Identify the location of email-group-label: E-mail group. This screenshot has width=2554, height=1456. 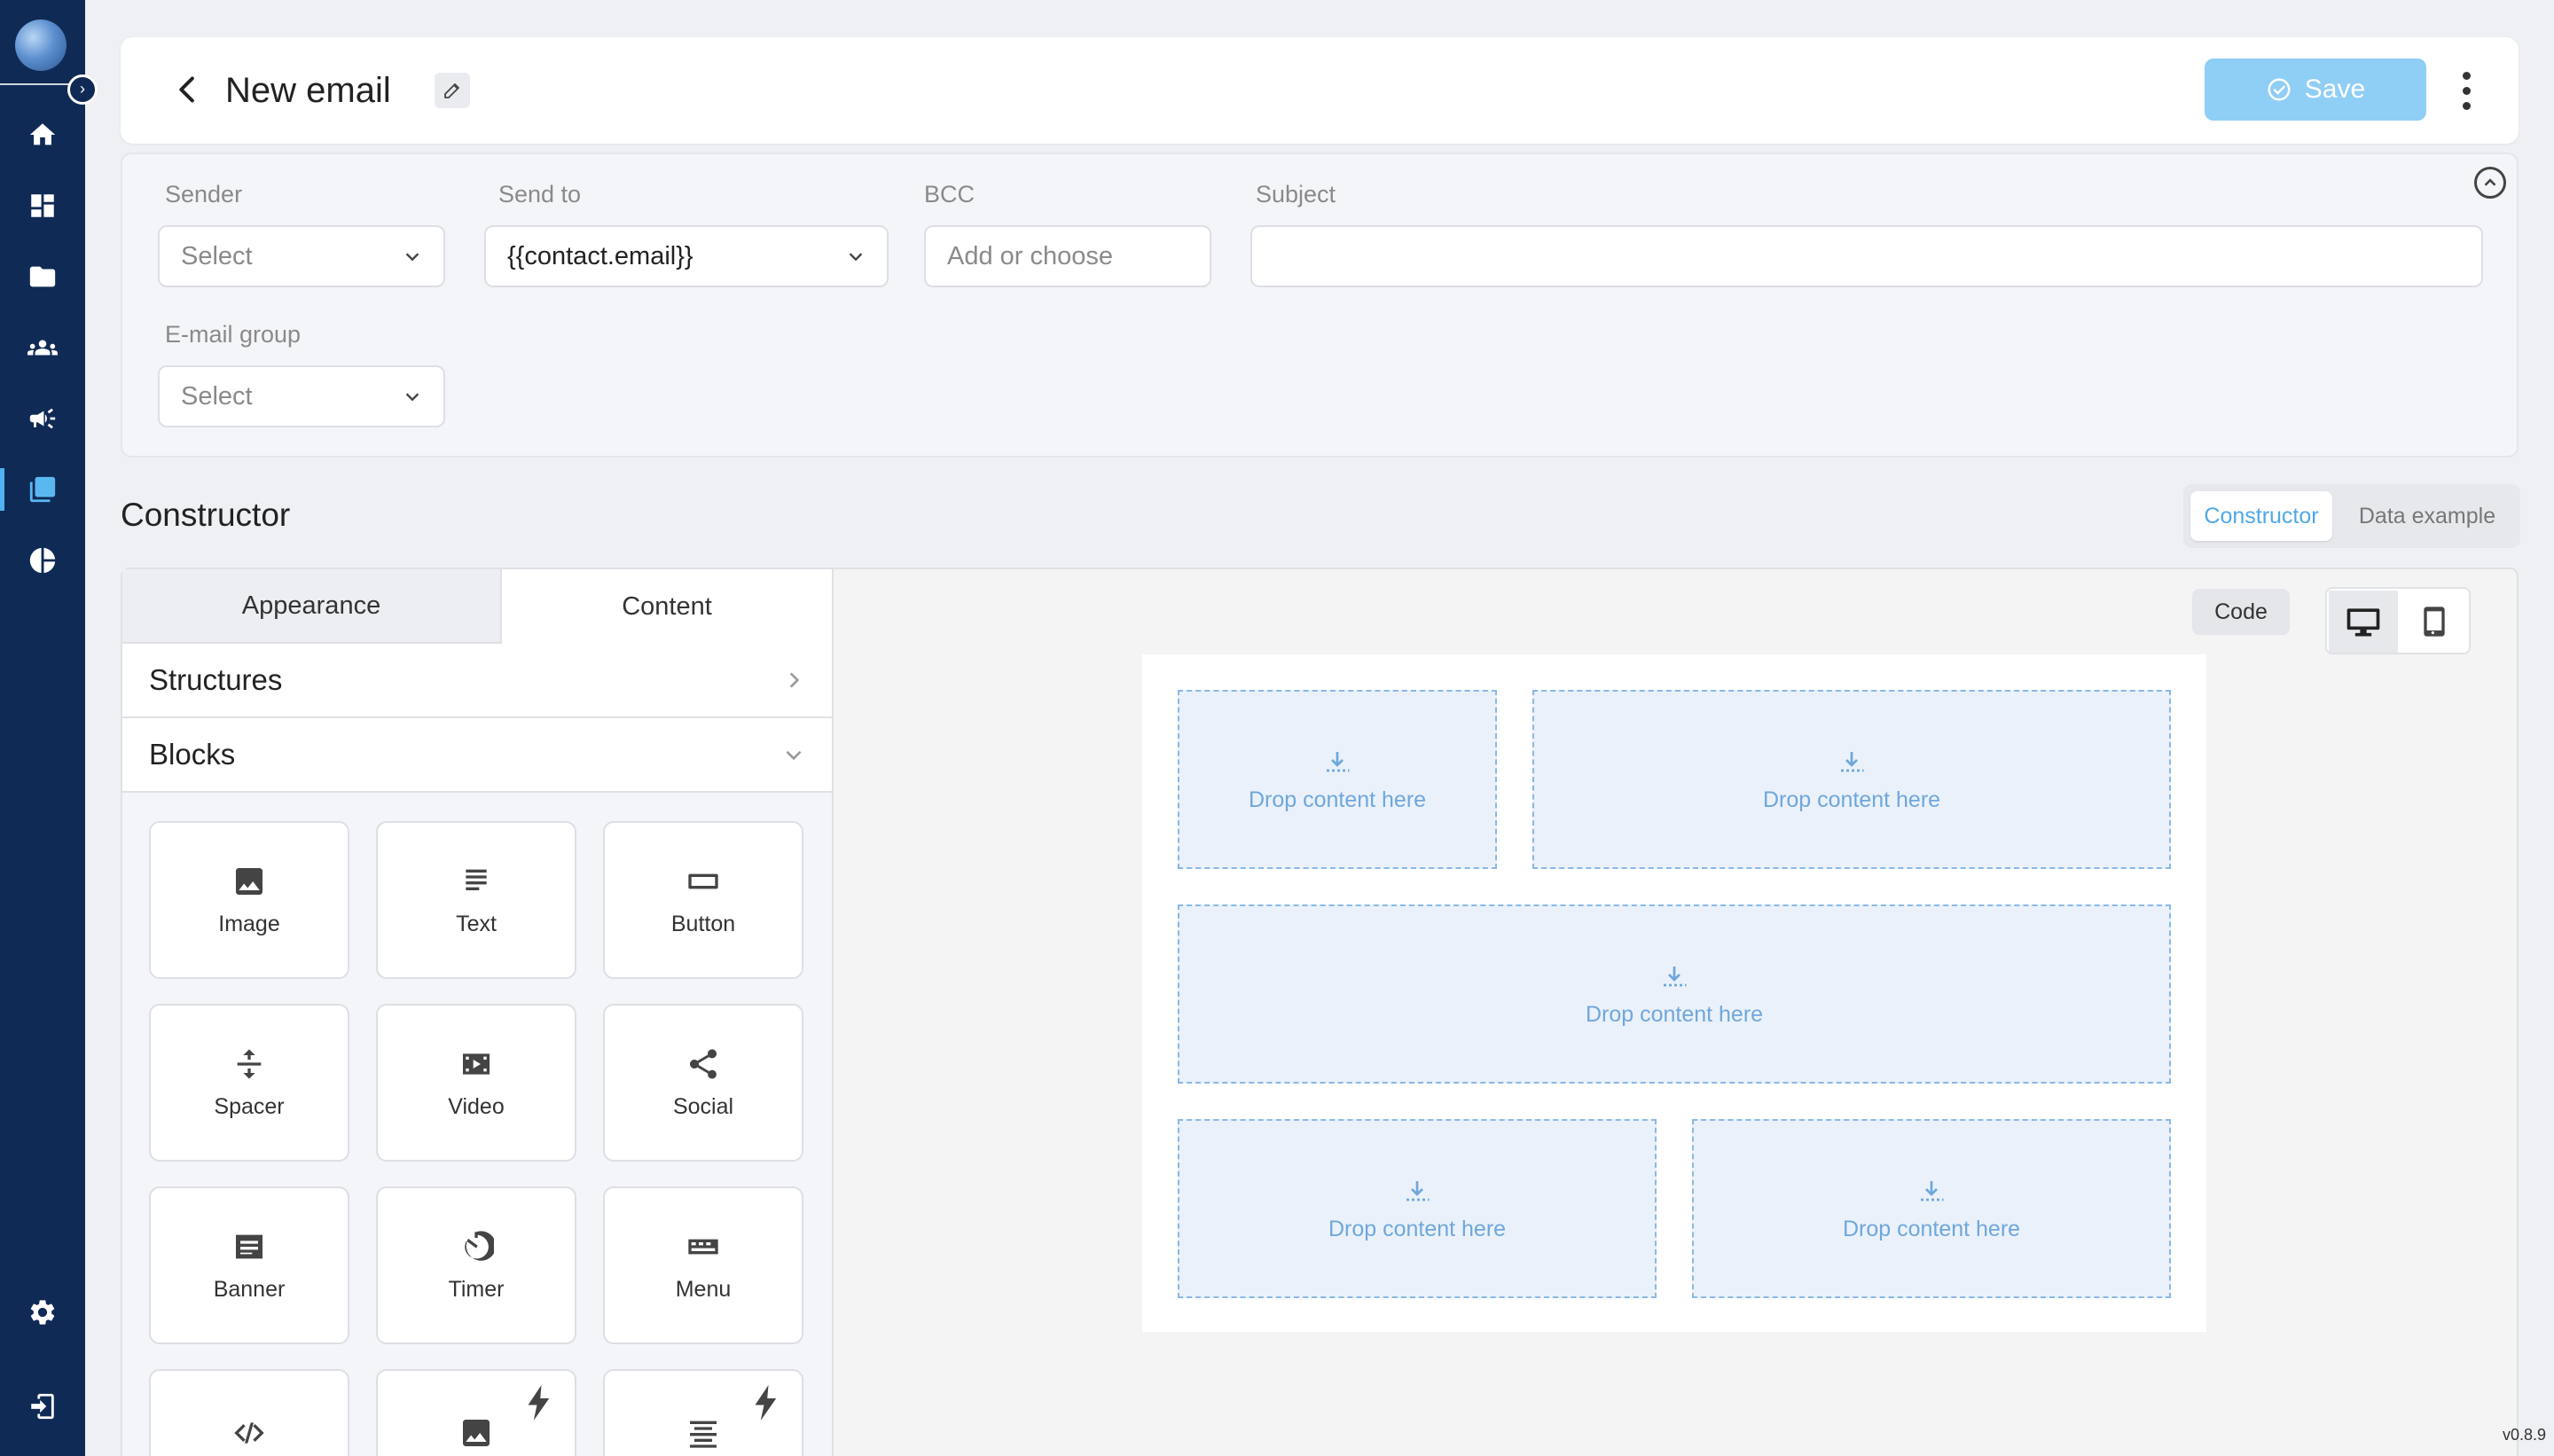
(233, 334).